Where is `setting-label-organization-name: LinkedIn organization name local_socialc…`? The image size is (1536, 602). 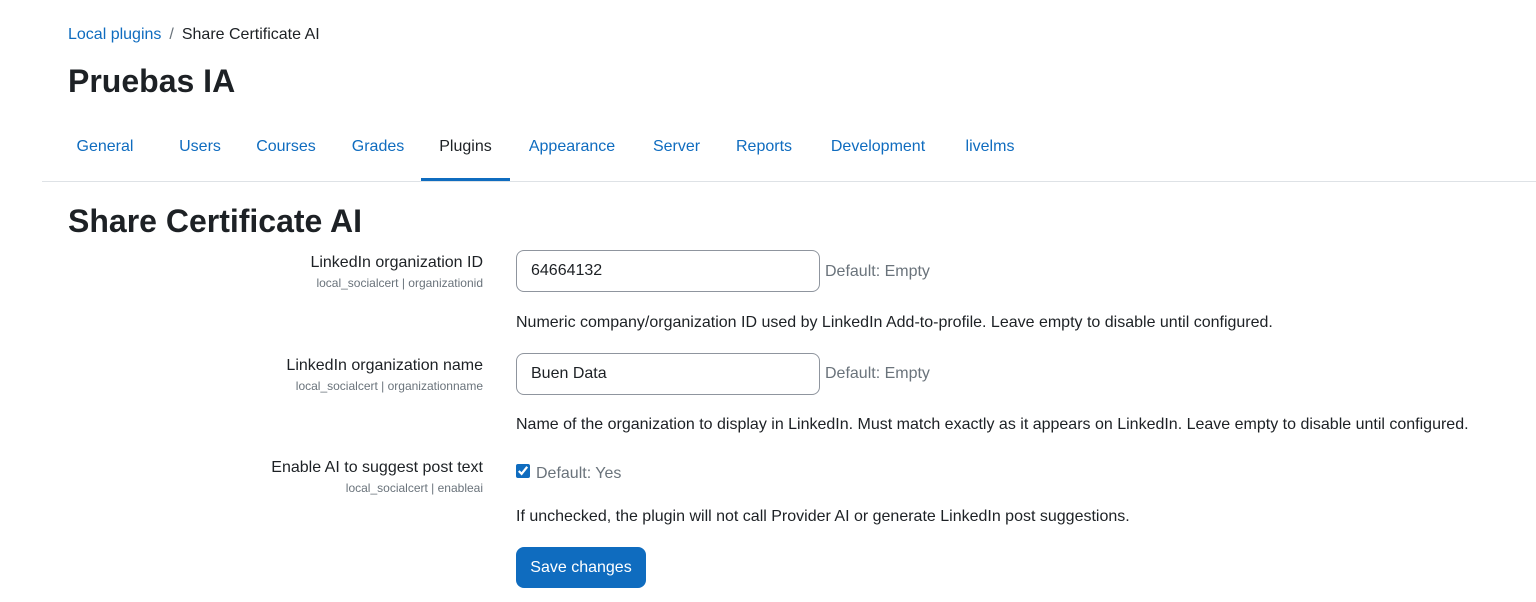 setting-label-organization-name: LinkedIn organization name local_socialc… is located at coordinates (384, 375).